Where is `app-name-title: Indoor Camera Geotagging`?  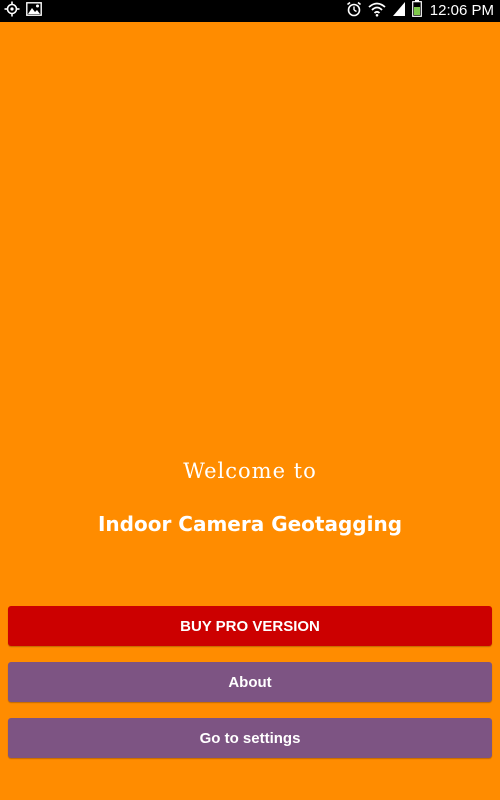 app-name-title: Indoor Camera Geotagging is located at coordinates (250, 524).